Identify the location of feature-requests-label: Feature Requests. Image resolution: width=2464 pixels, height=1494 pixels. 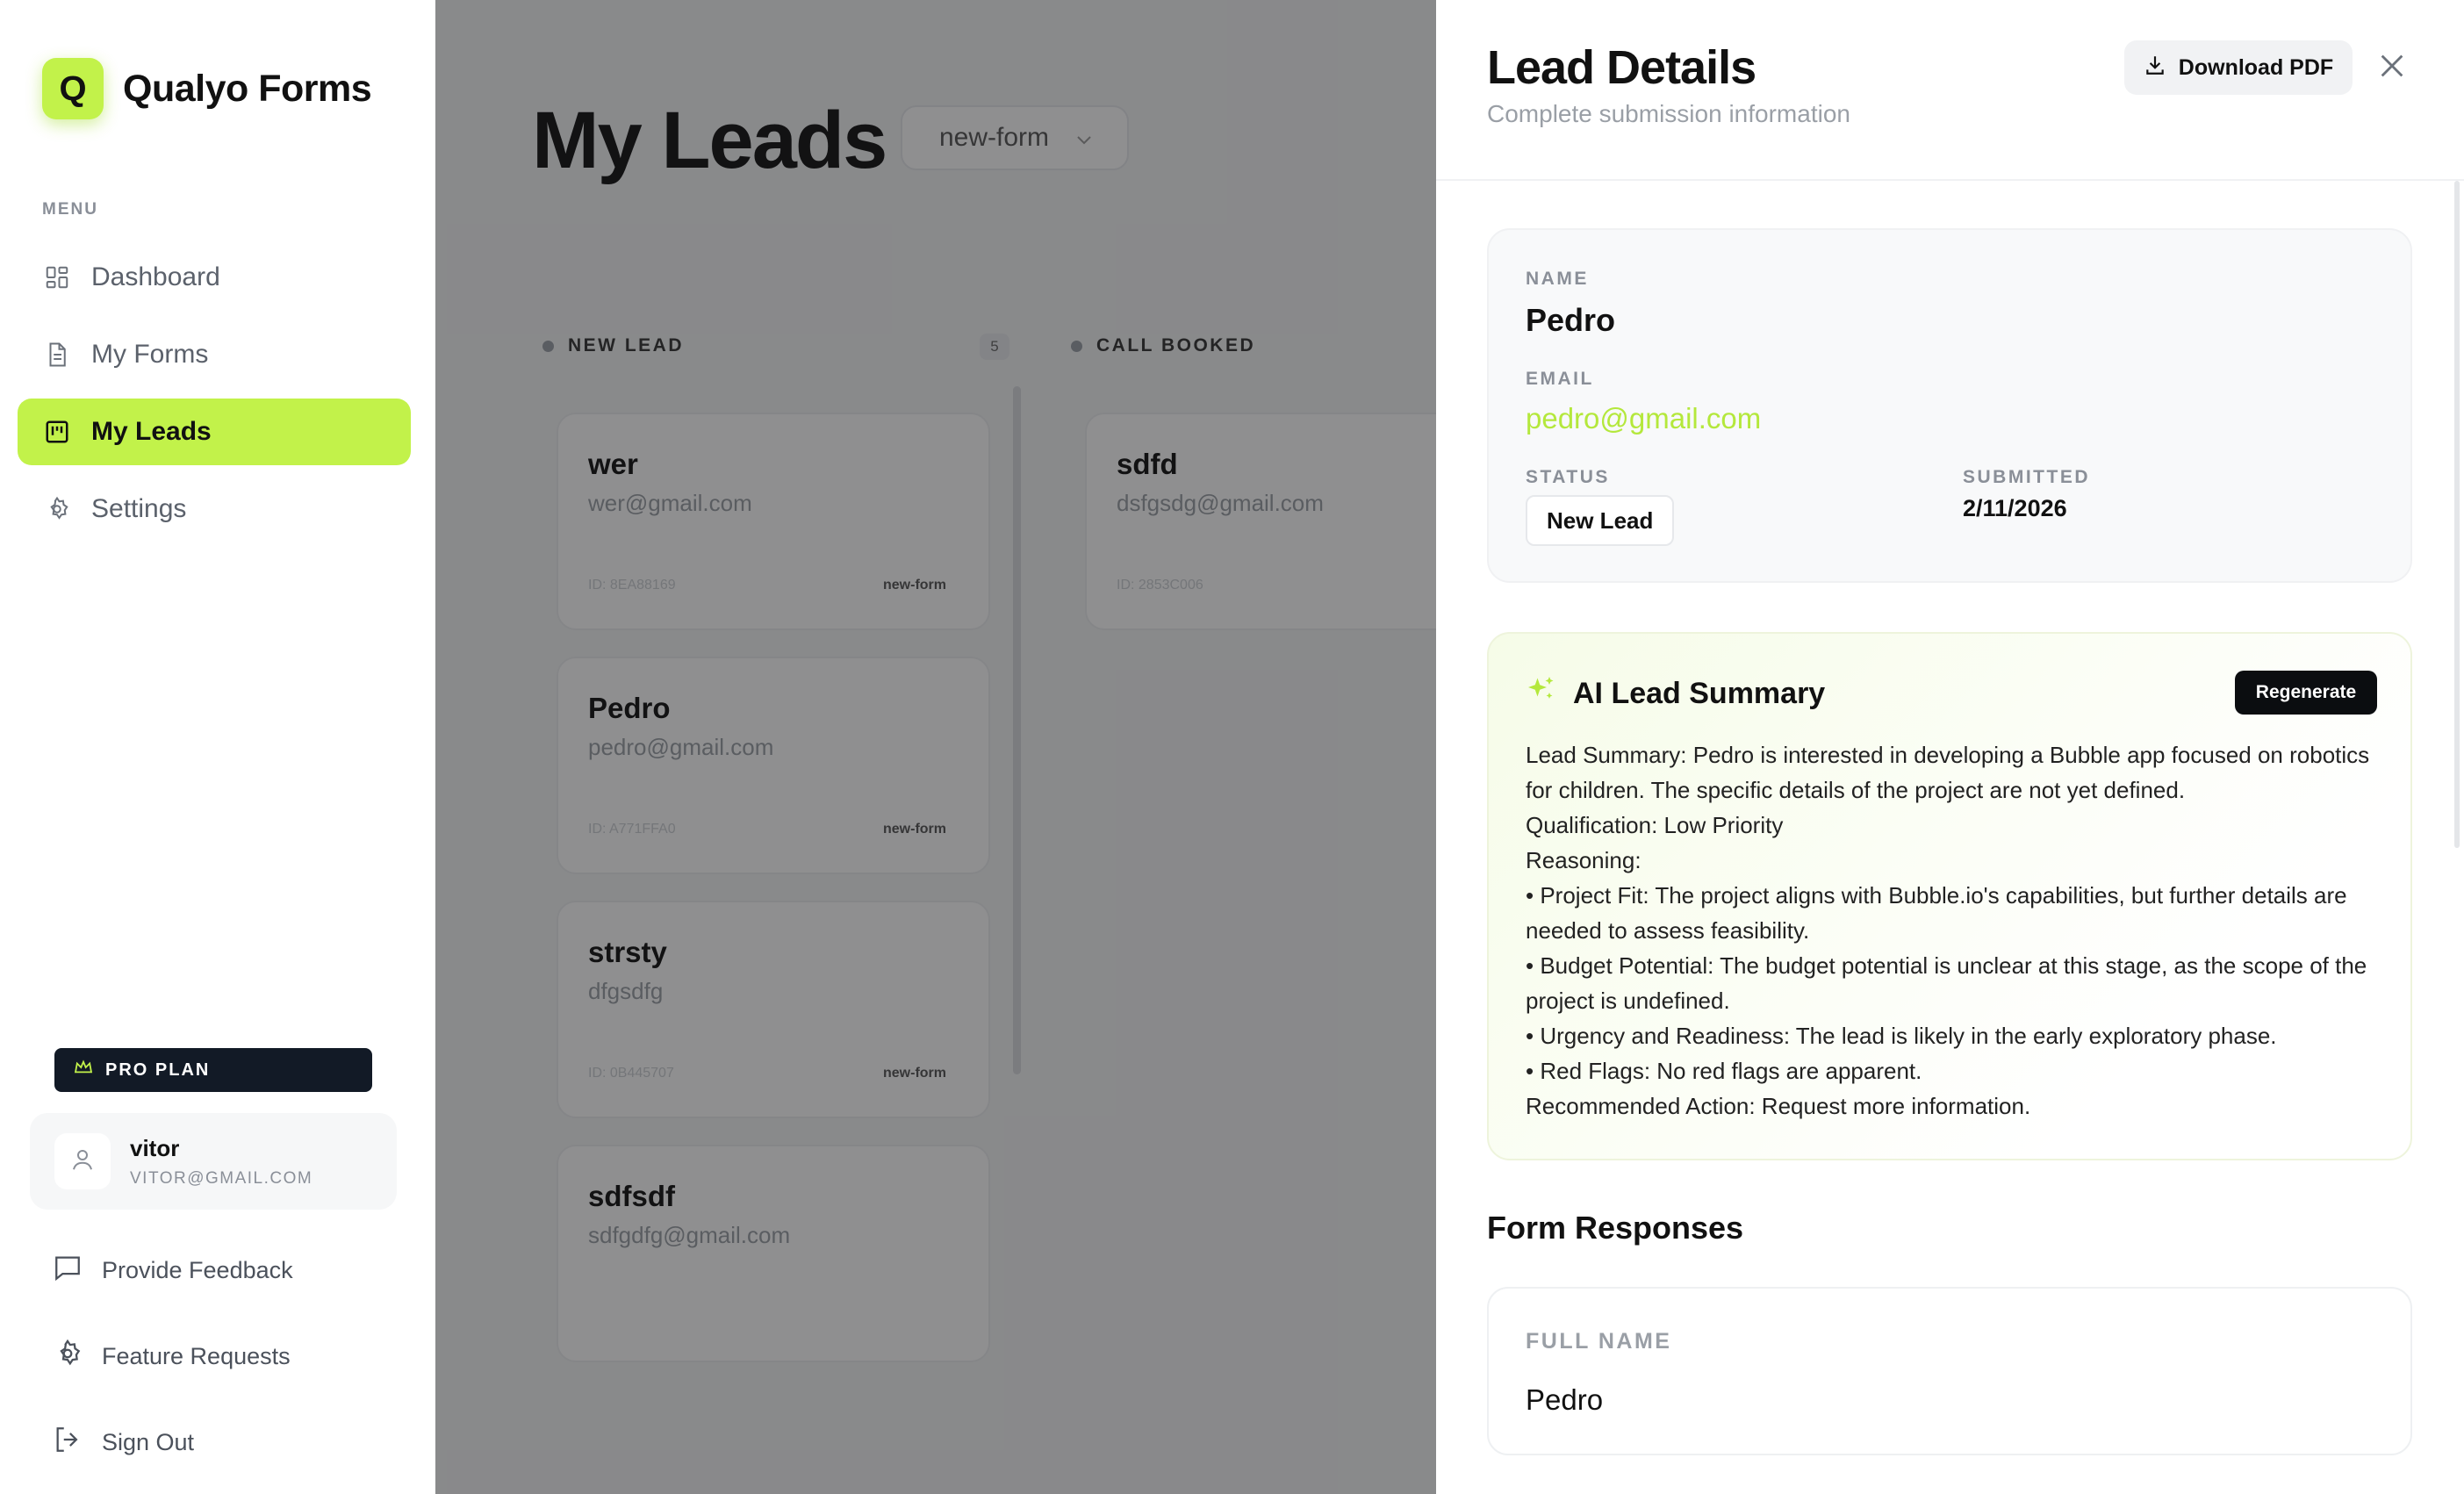
(196, 1355).